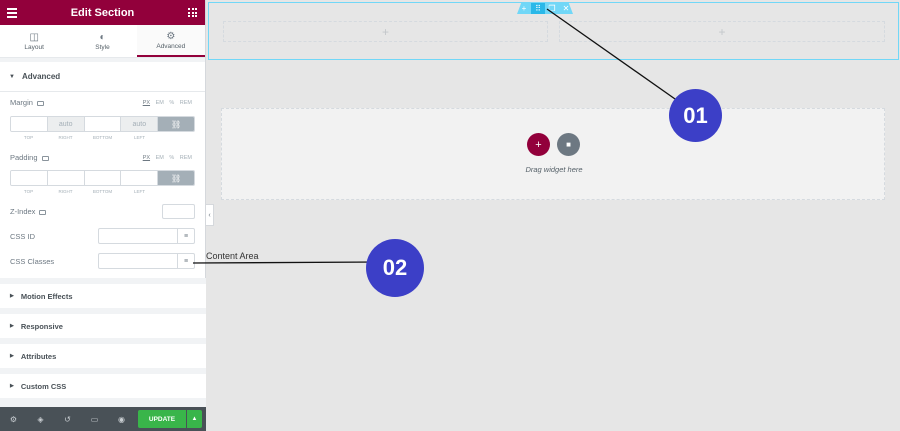 This screenshot has height=431, width=900. What do you see at coordinates (67, 419) in the screenshot?
I see `history-icon: ↺` at bounding box center [67, 419].